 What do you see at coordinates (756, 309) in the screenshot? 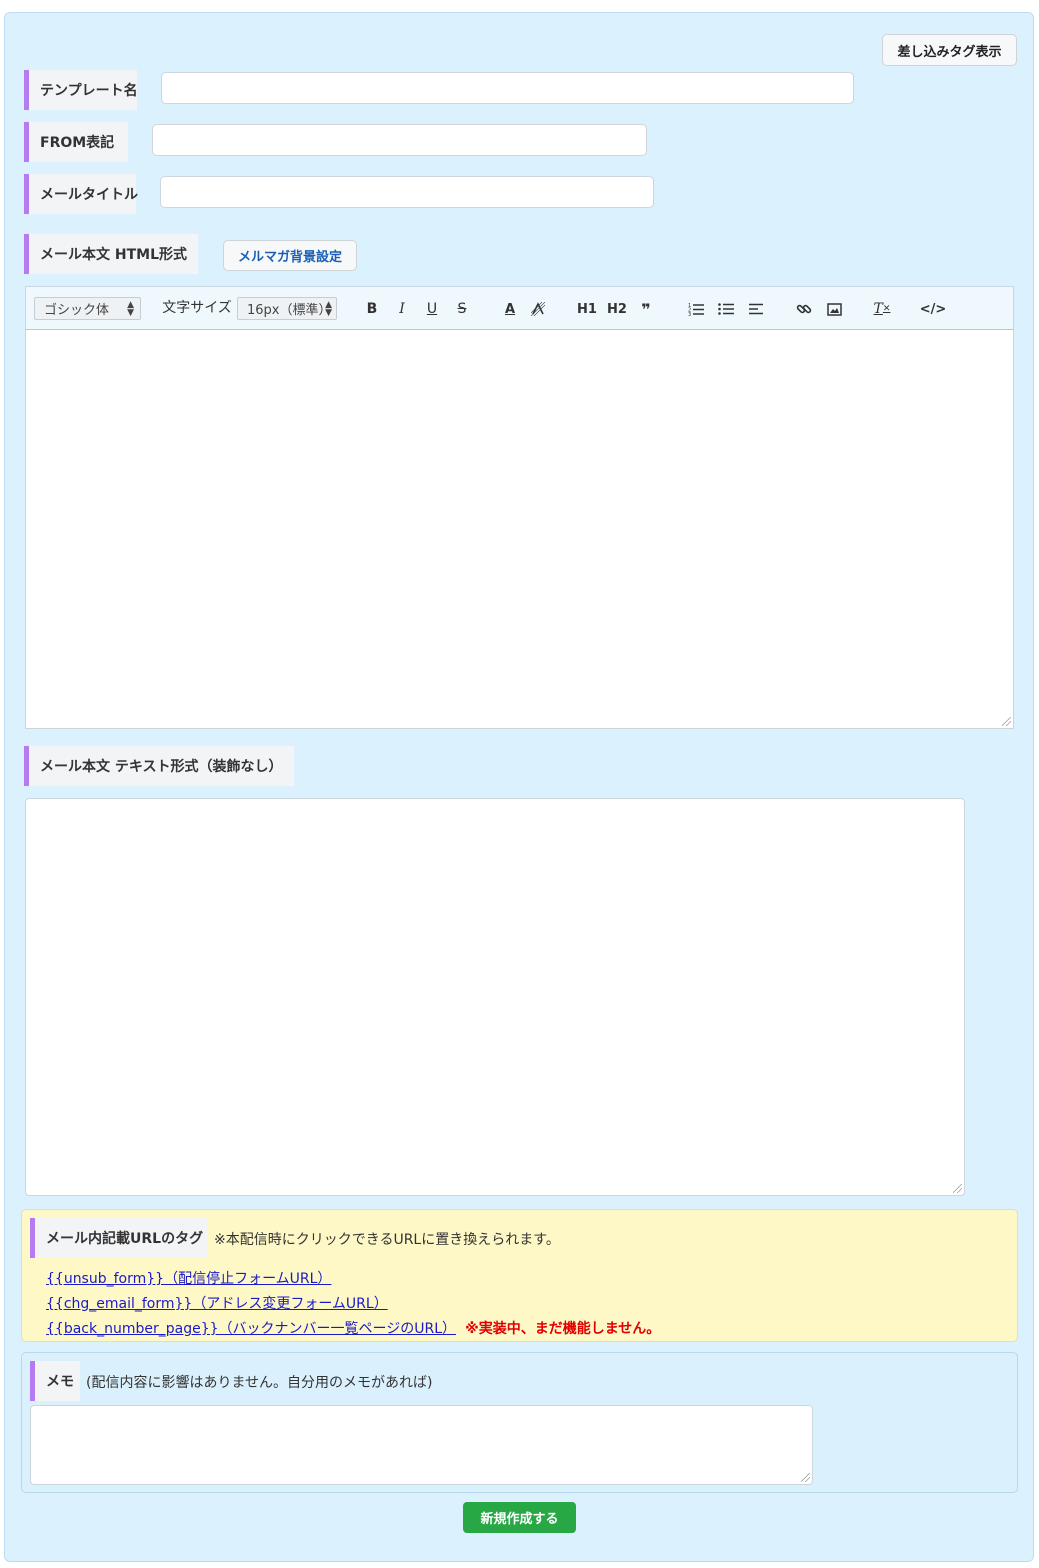
I see `align-left-icon` at bounding box center [756, 309].